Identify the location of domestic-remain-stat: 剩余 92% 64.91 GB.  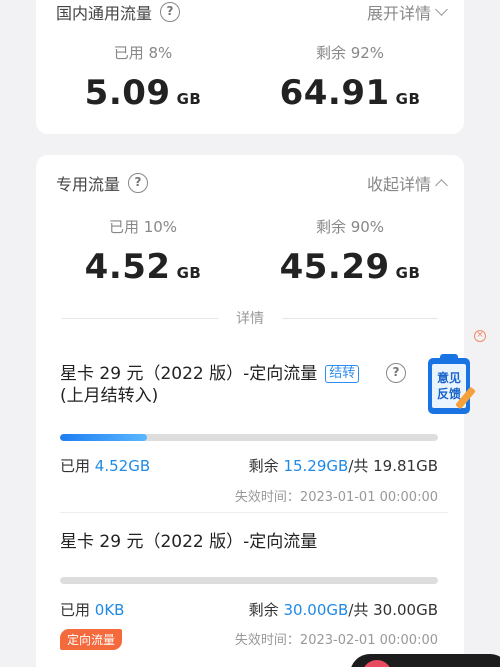
(350, 77).